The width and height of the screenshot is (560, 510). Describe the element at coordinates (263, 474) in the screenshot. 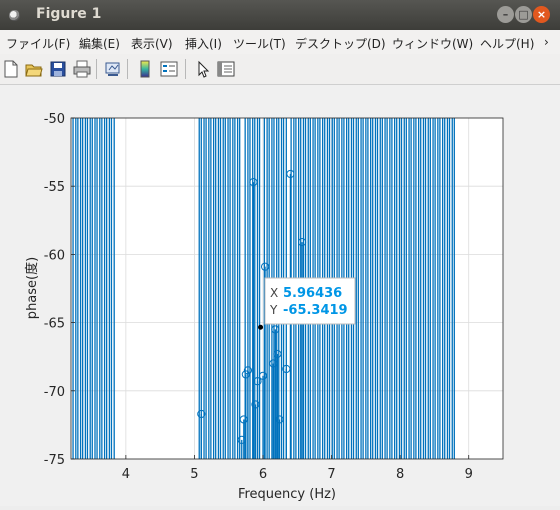

I see `x-tick-label: 6` at that location.